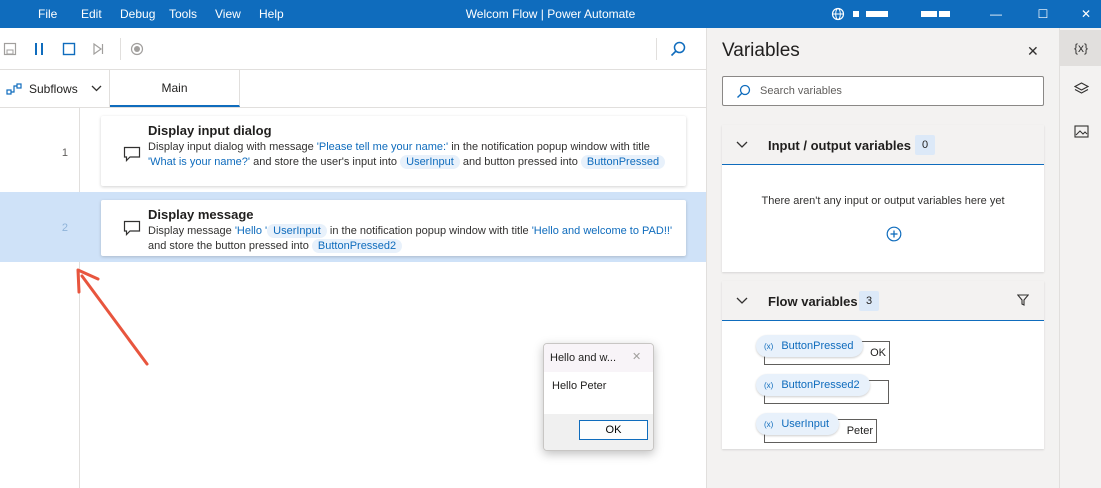 The width and height of the screenshot is (1101, 488). What do you see at coordinates (88, 281) in the screenshot?
I see `annotation-arrow-head` at bounding box center [88, 281].